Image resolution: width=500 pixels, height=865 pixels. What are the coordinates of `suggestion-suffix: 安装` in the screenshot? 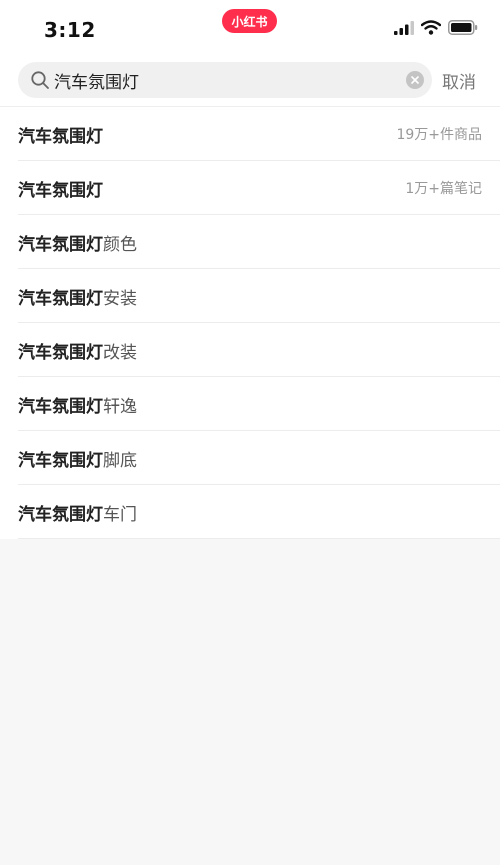 It's located at (120, 298).